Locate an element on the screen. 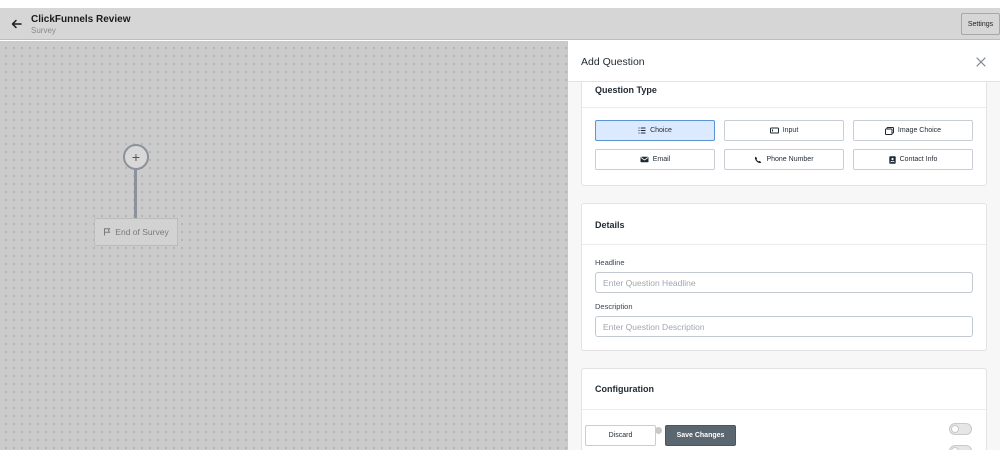 Image resolution: width=1000 pixels, height=450 pixels. question-type-title: Question Type is located at coordinates (626, 90).